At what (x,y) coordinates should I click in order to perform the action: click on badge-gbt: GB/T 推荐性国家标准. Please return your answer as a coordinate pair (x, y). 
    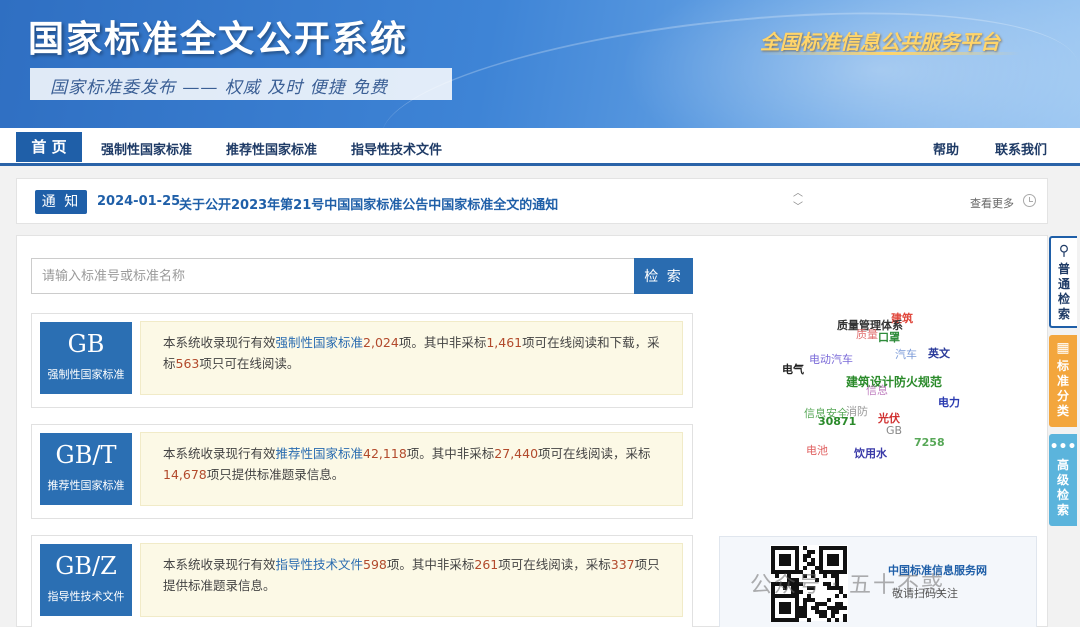
    Looking at the image, I should click on (86, 469).